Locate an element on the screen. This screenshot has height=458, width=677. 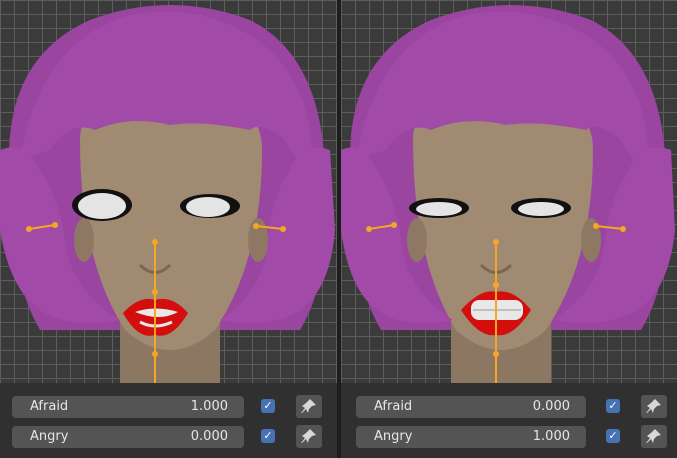
shape-keys-panel: Afraid 1.000 ✓ Angry 0.000 ✓ is located at coordinates (168, 420).